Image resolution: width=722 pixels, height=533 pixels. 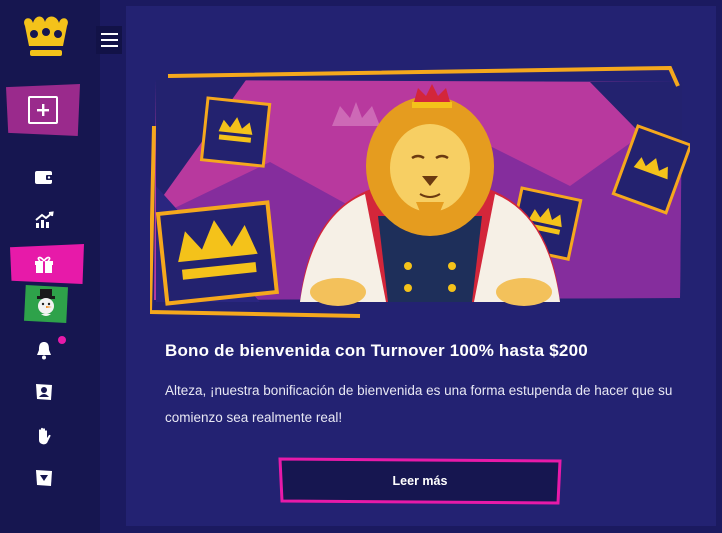 I want to click on wallet-icon, so click(x=44, y=177).